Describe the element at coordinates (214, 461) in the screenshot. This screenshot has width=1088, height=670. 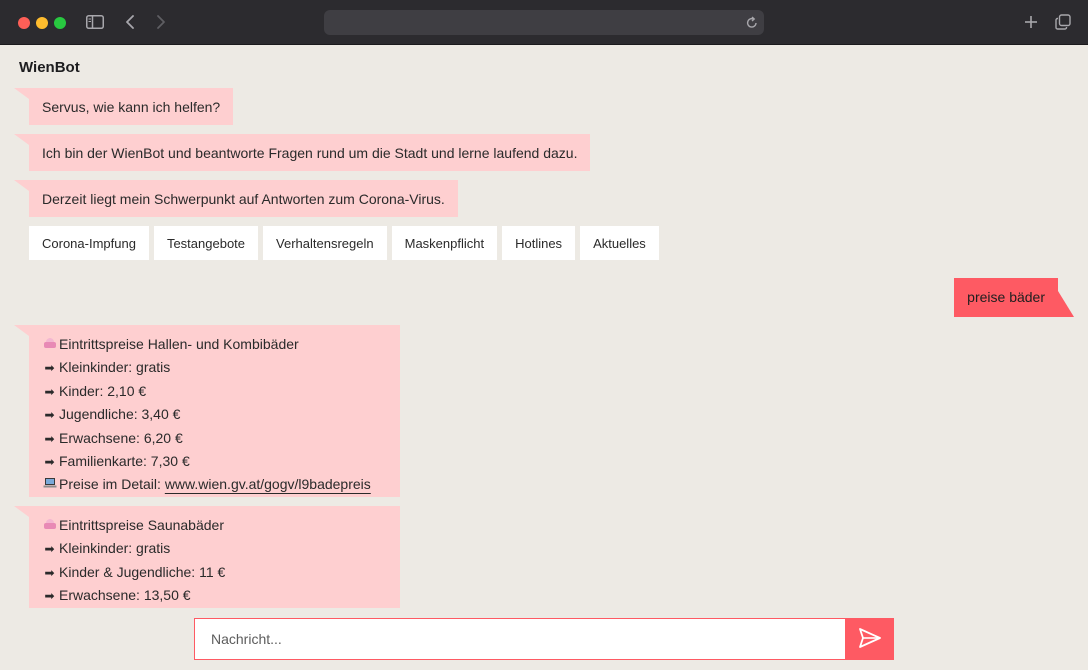
I see `price-row: ➡ Familienkarte: 7,30 €` at that location.